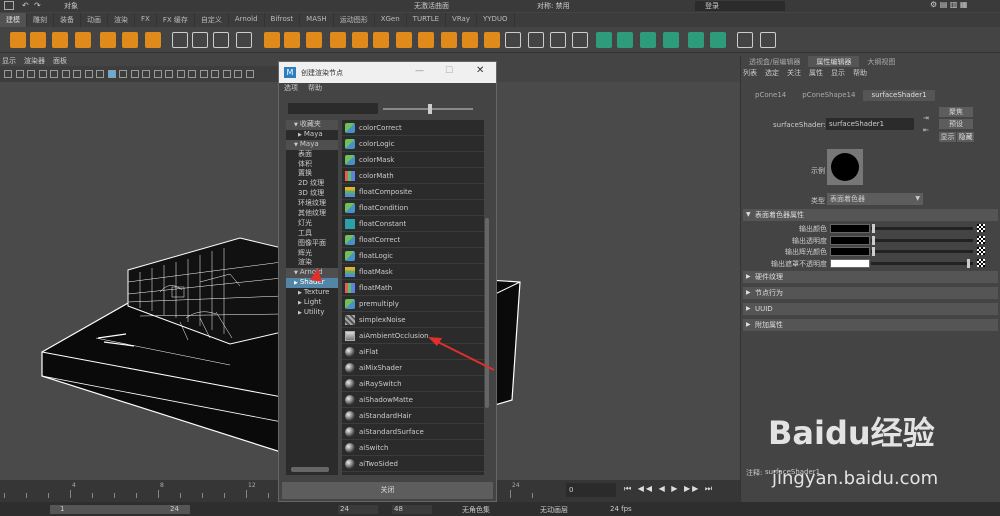  Describe the element at coordinates (212, 20) in the screenshot. I see `shelf-tab: 自定义` at that location.